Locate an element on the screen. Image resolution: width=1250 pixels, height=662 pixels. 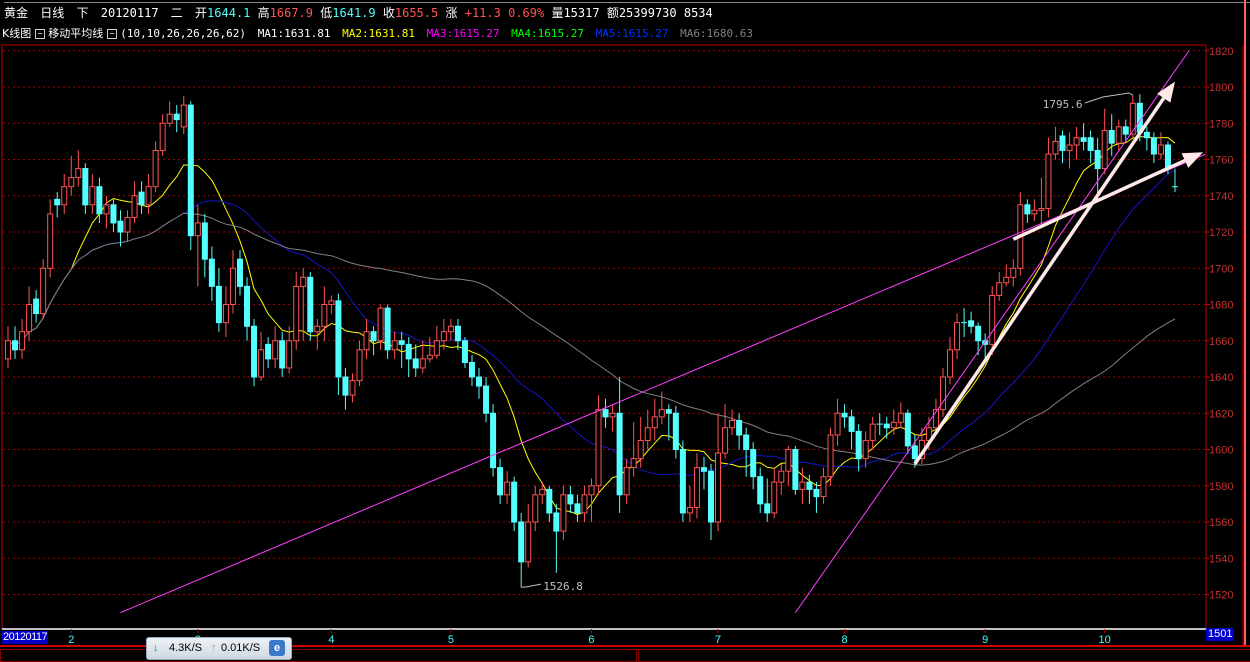
price-annotation: 1526.8 is located at coordinates (563, 586).